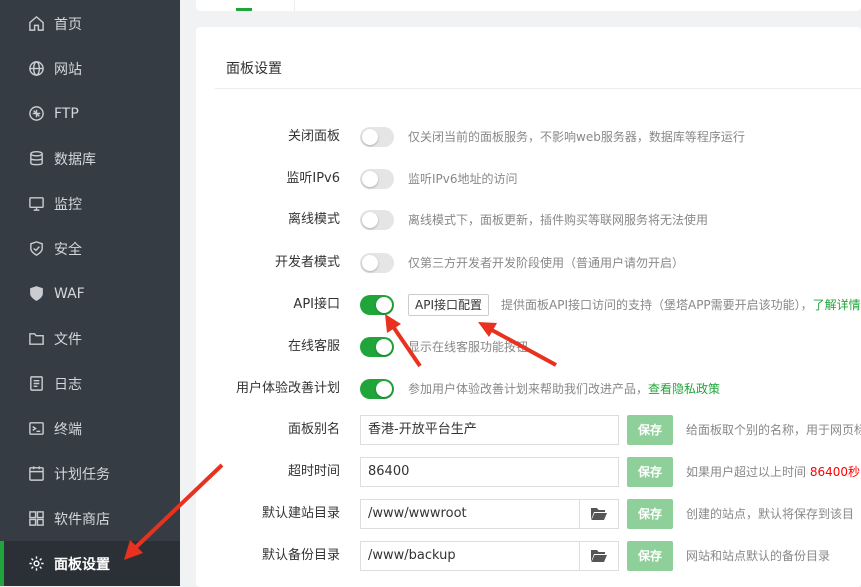 This screenshot has height=587, width=861. What do you see at coordinates (307, 262) in the screenshot?
I see `setting-label: 开发者模式` at bounding box center [307, 262].